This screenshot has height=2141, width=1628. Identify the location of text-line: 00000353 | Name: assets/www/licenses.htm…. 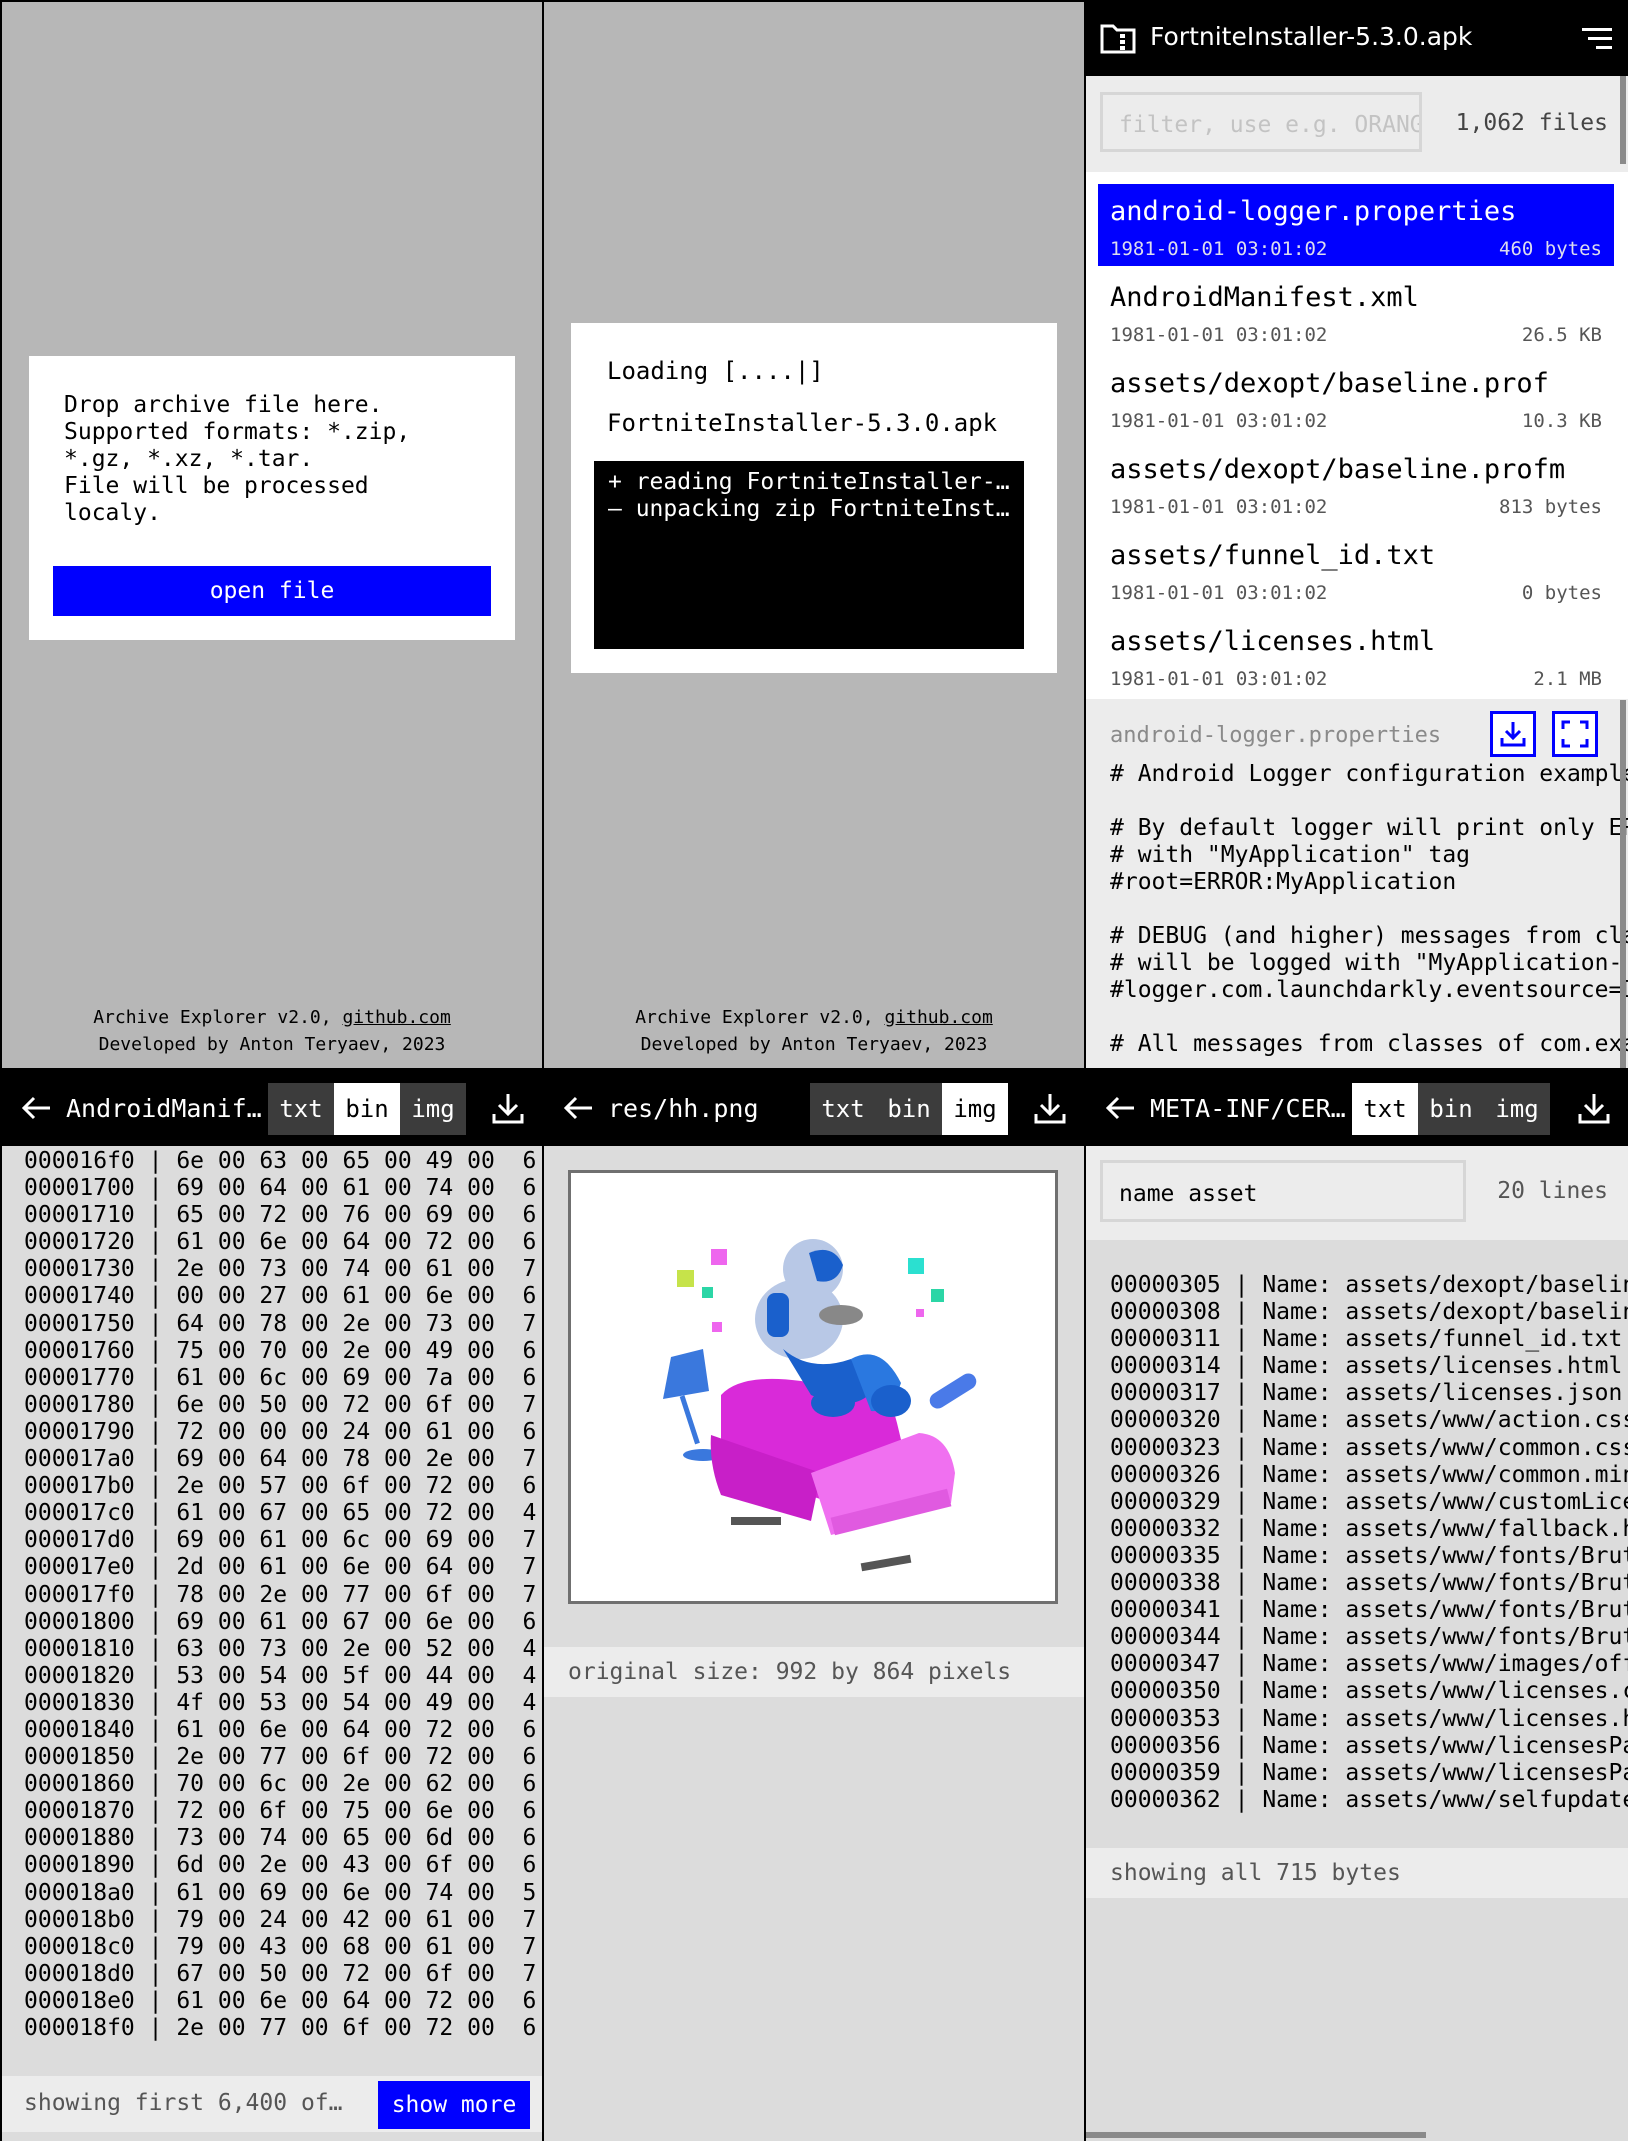
(1369, 1718).